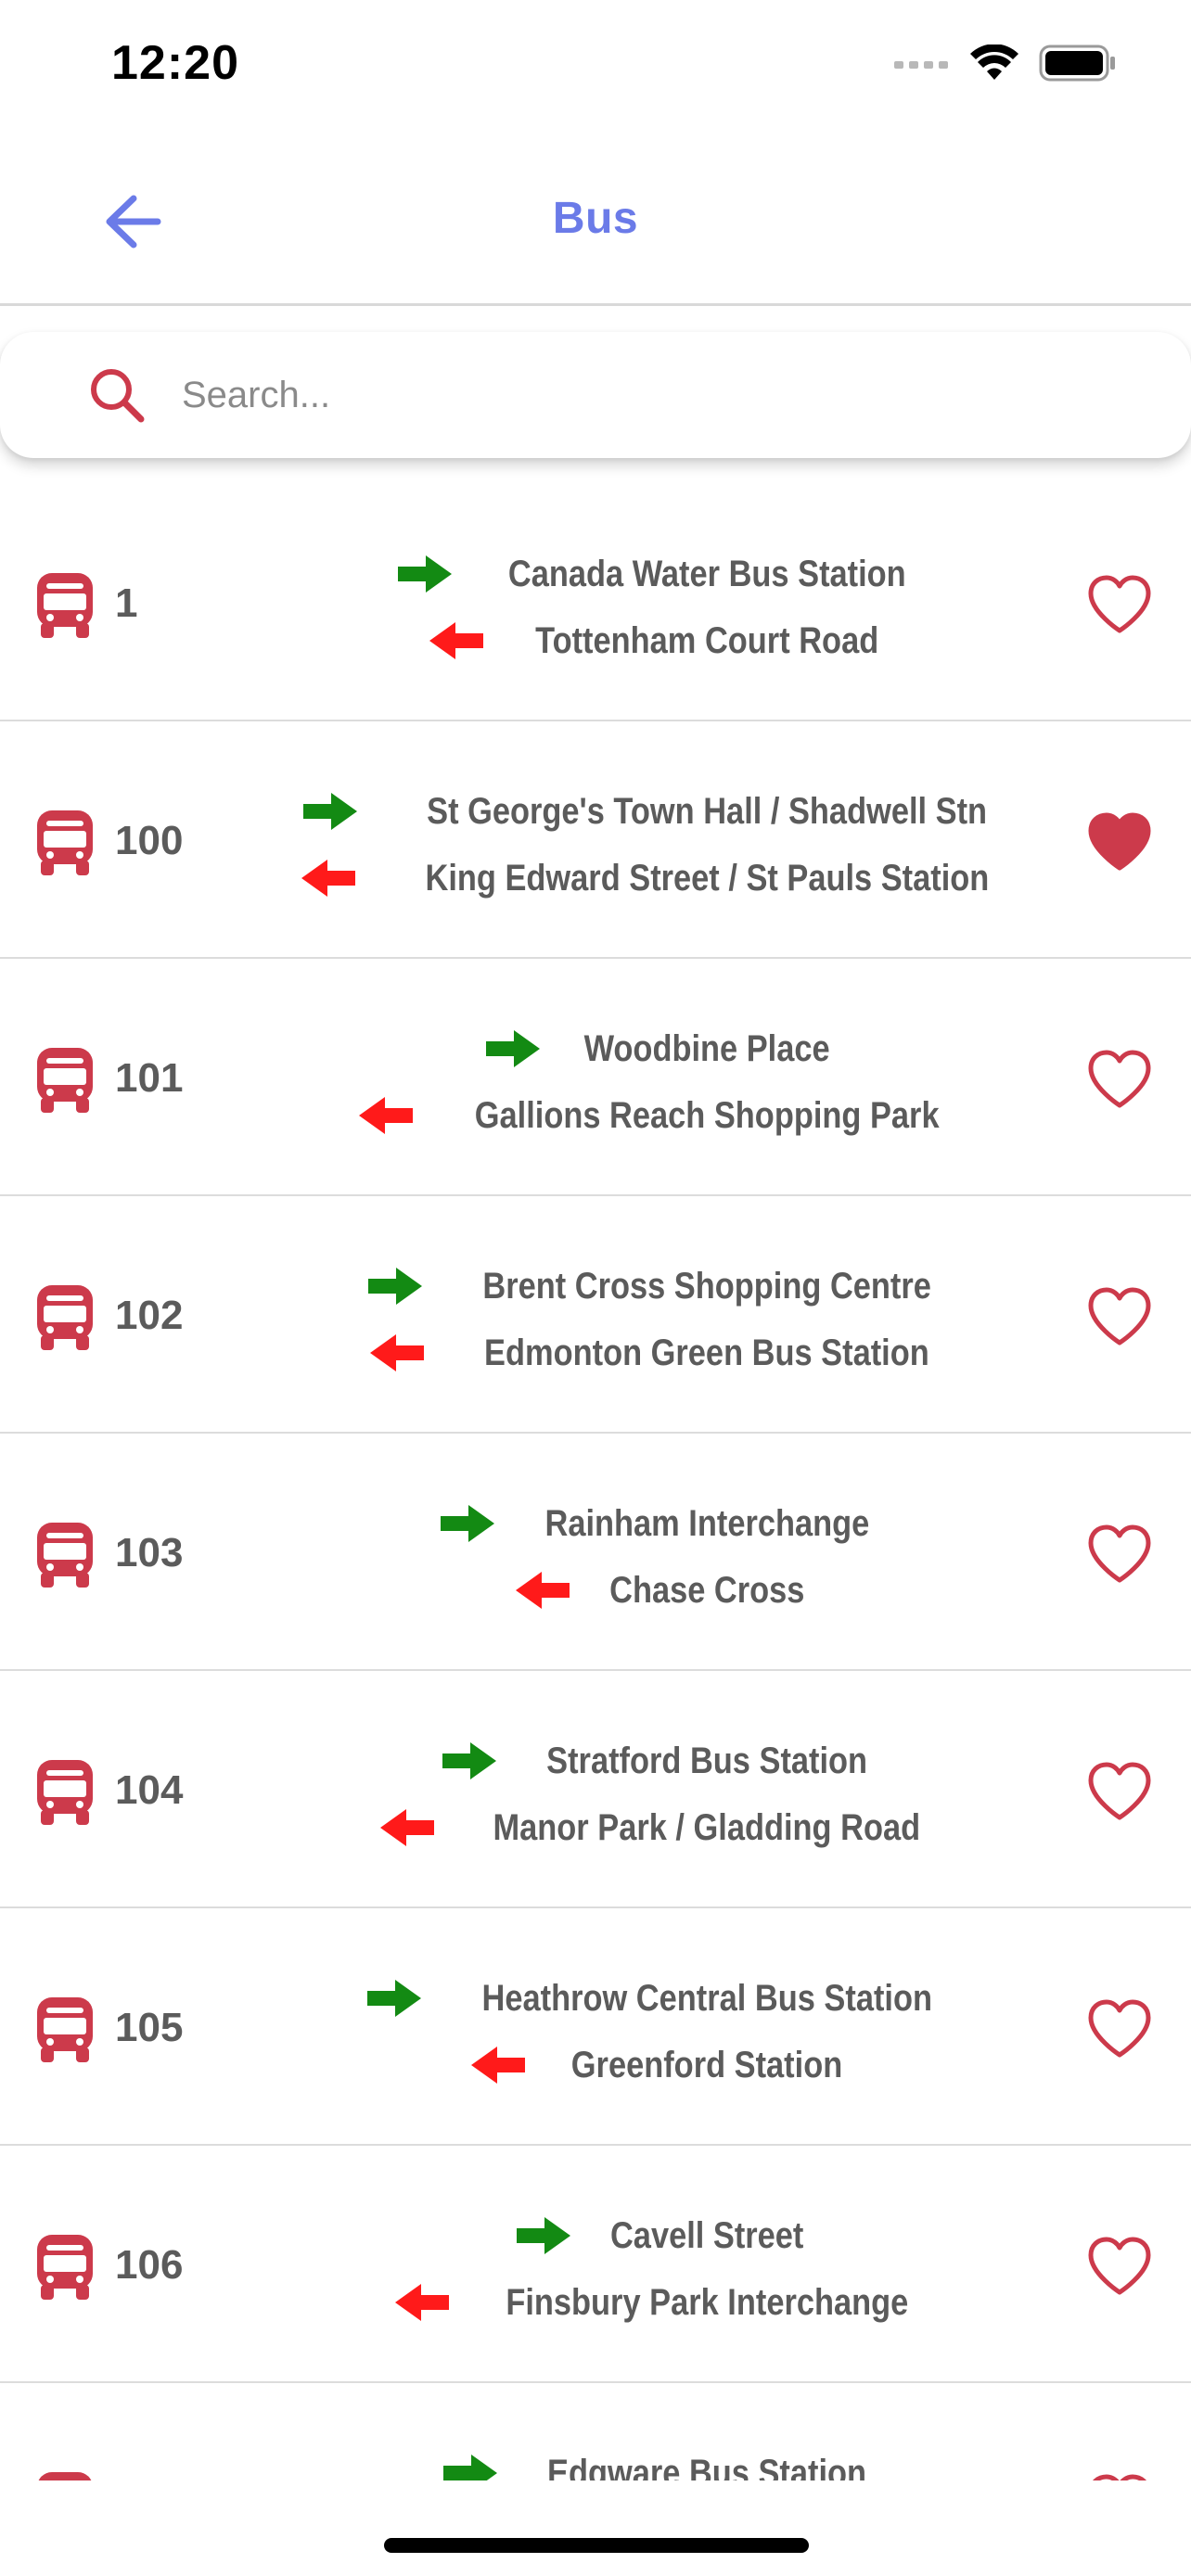  I want to click on inbound-destination: Greenford Station, so click(706, 2064).